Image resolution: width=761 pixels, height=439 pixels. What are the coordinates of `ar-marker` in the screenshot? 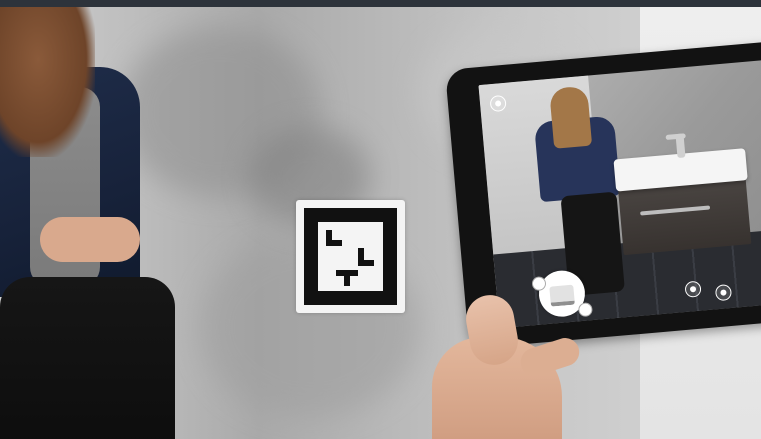 It's located at (350, 256).